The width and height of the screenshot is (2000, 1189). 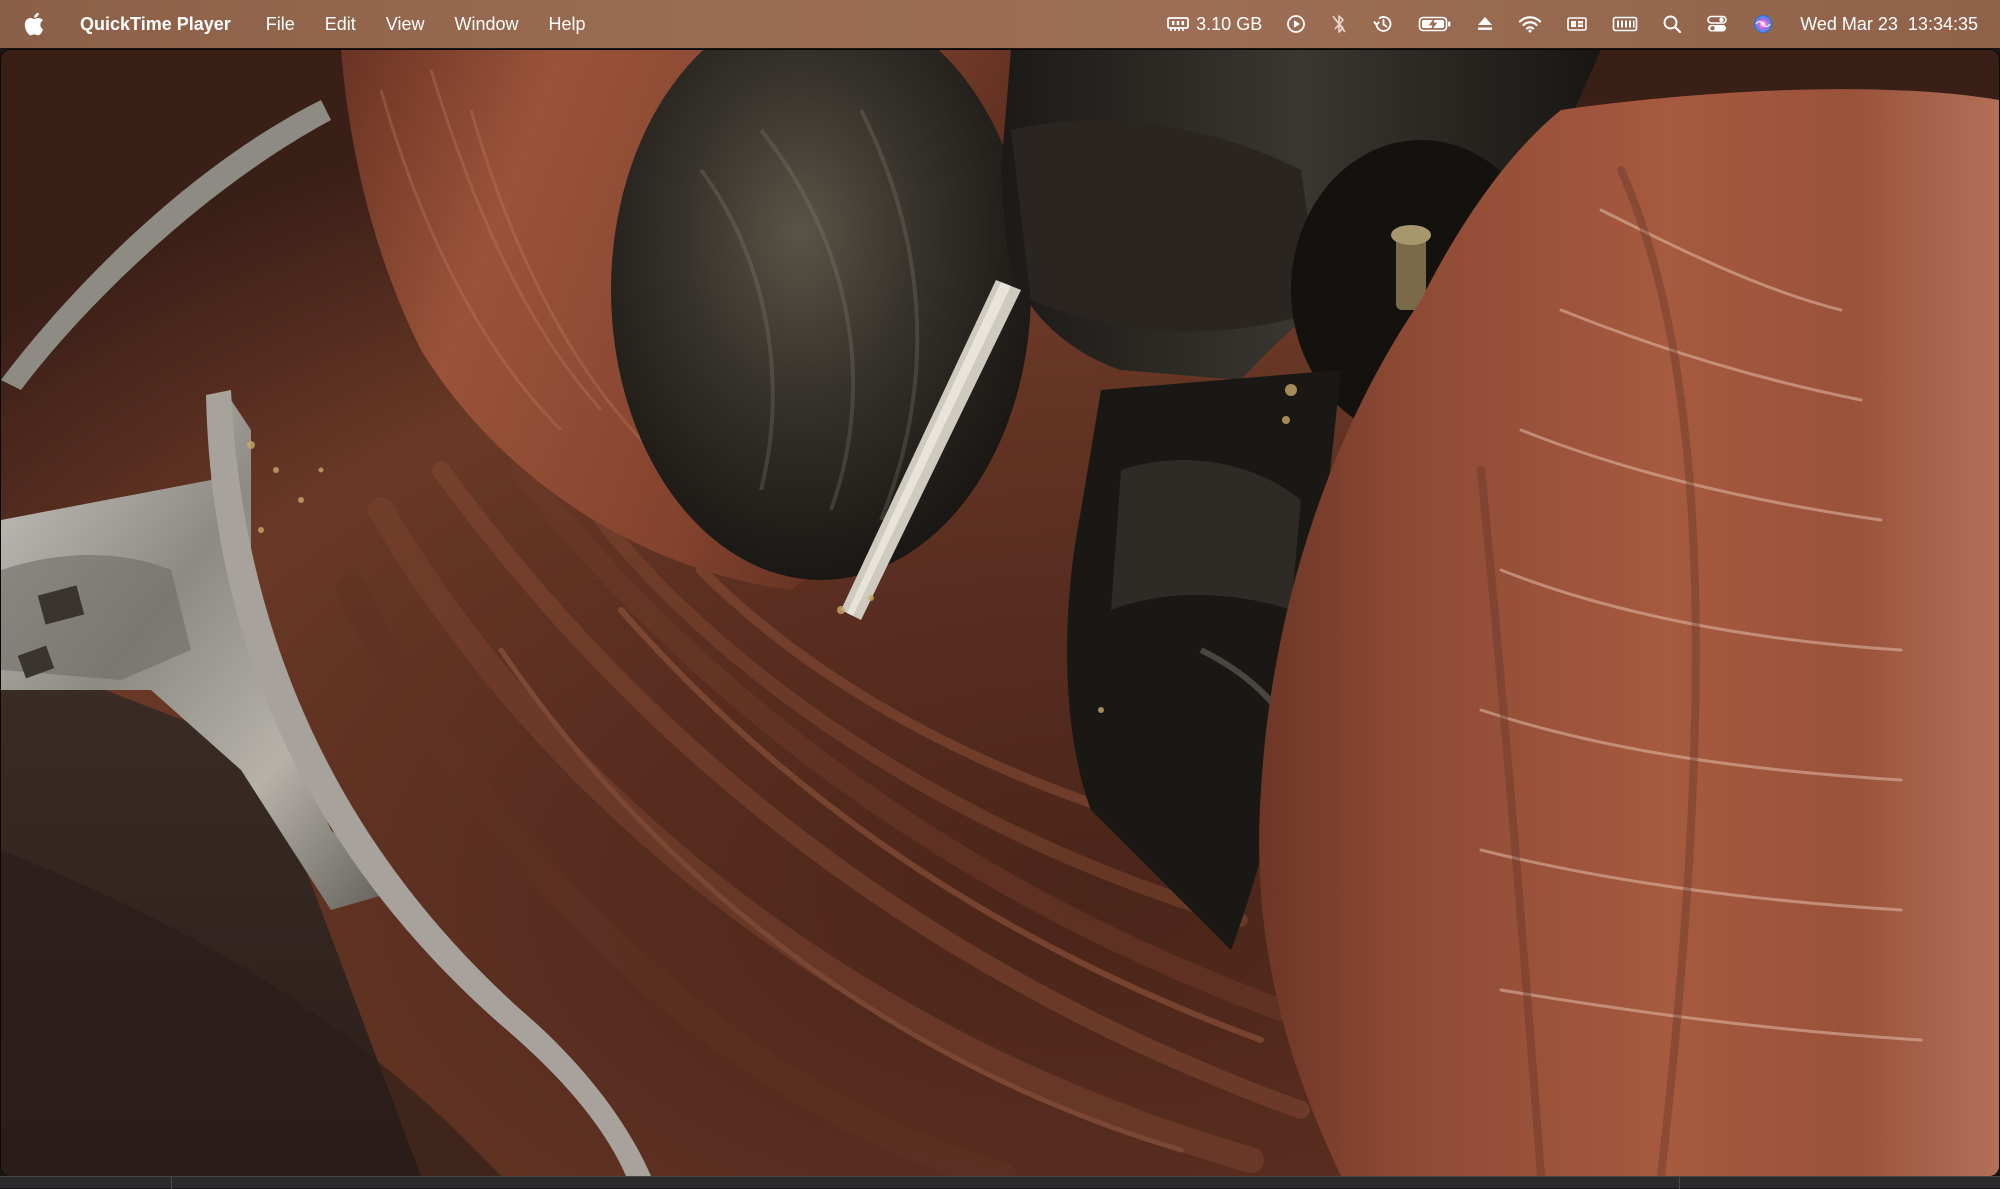 I want to click on wifi-status, so click(x=1530, y=24).